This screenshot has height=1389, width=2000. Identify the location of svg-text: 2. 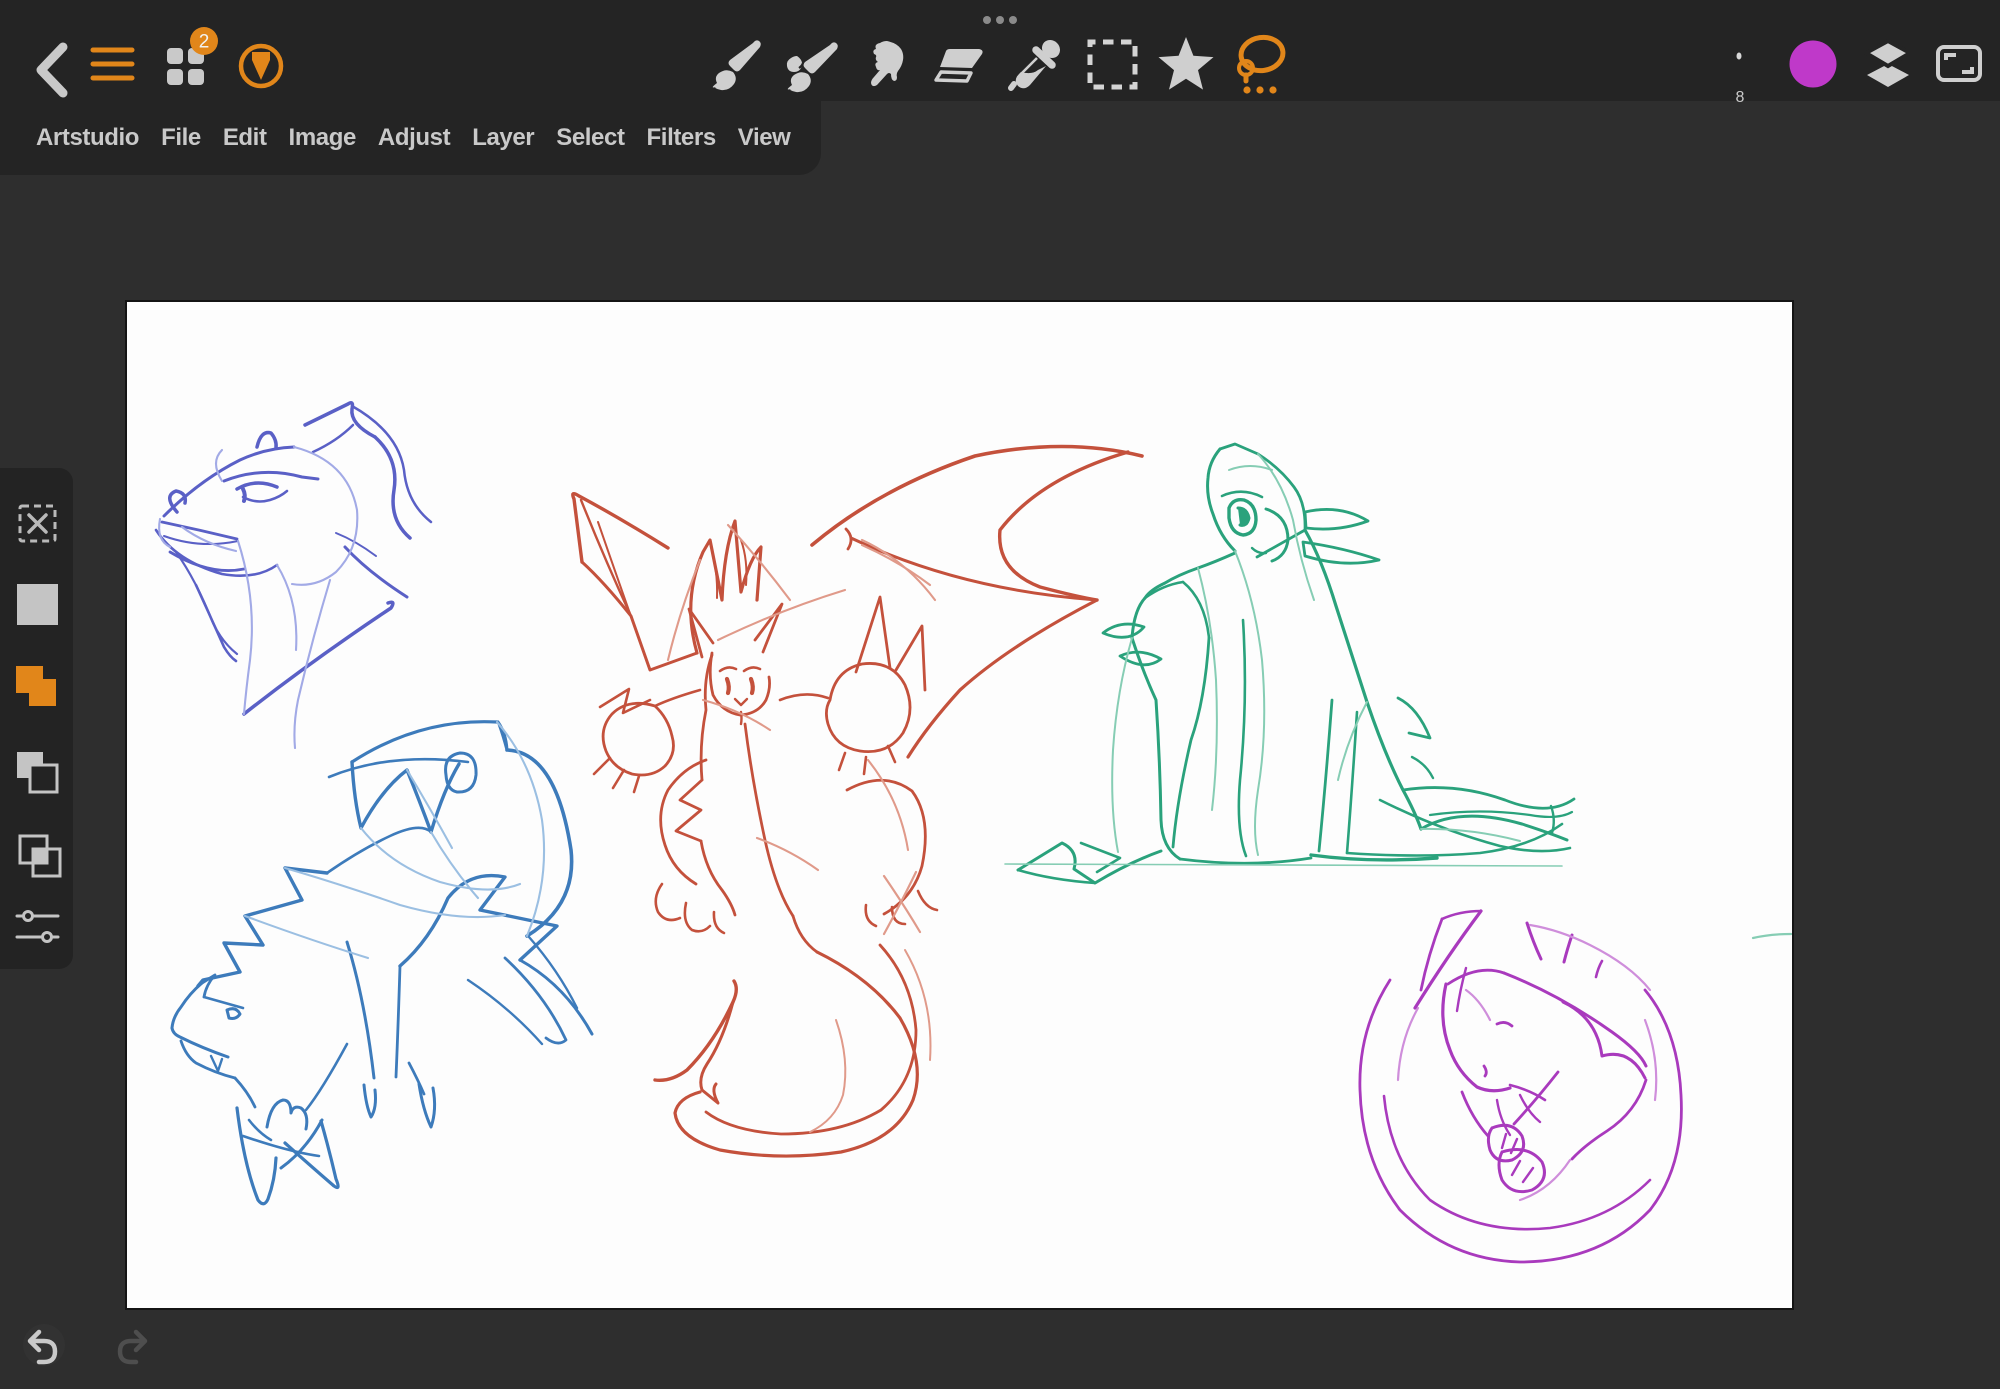
(204, 42).